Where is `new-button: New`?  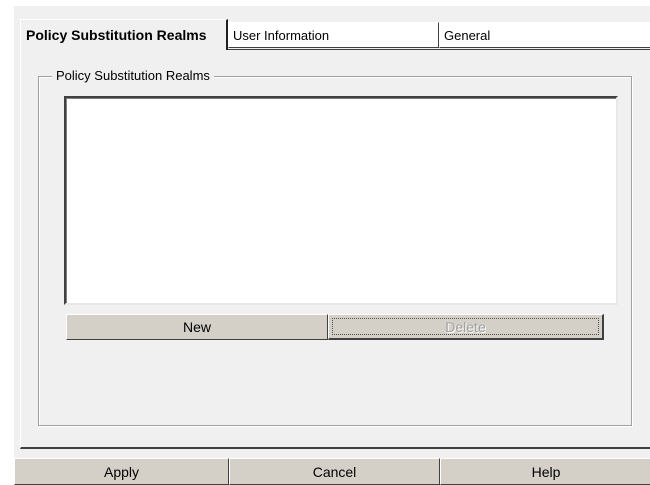
new-button: New is located at coordinates (197, 327).